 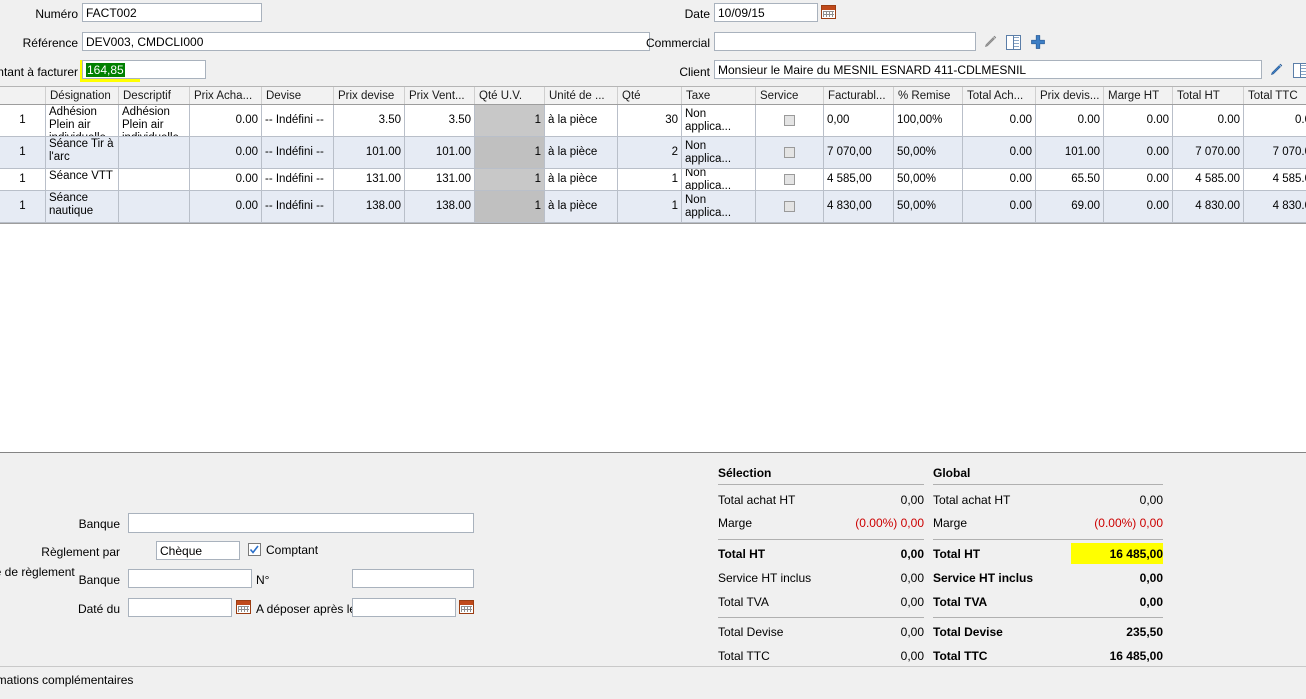 I want to click on a-deposer-input, so click(x=404, y=607).